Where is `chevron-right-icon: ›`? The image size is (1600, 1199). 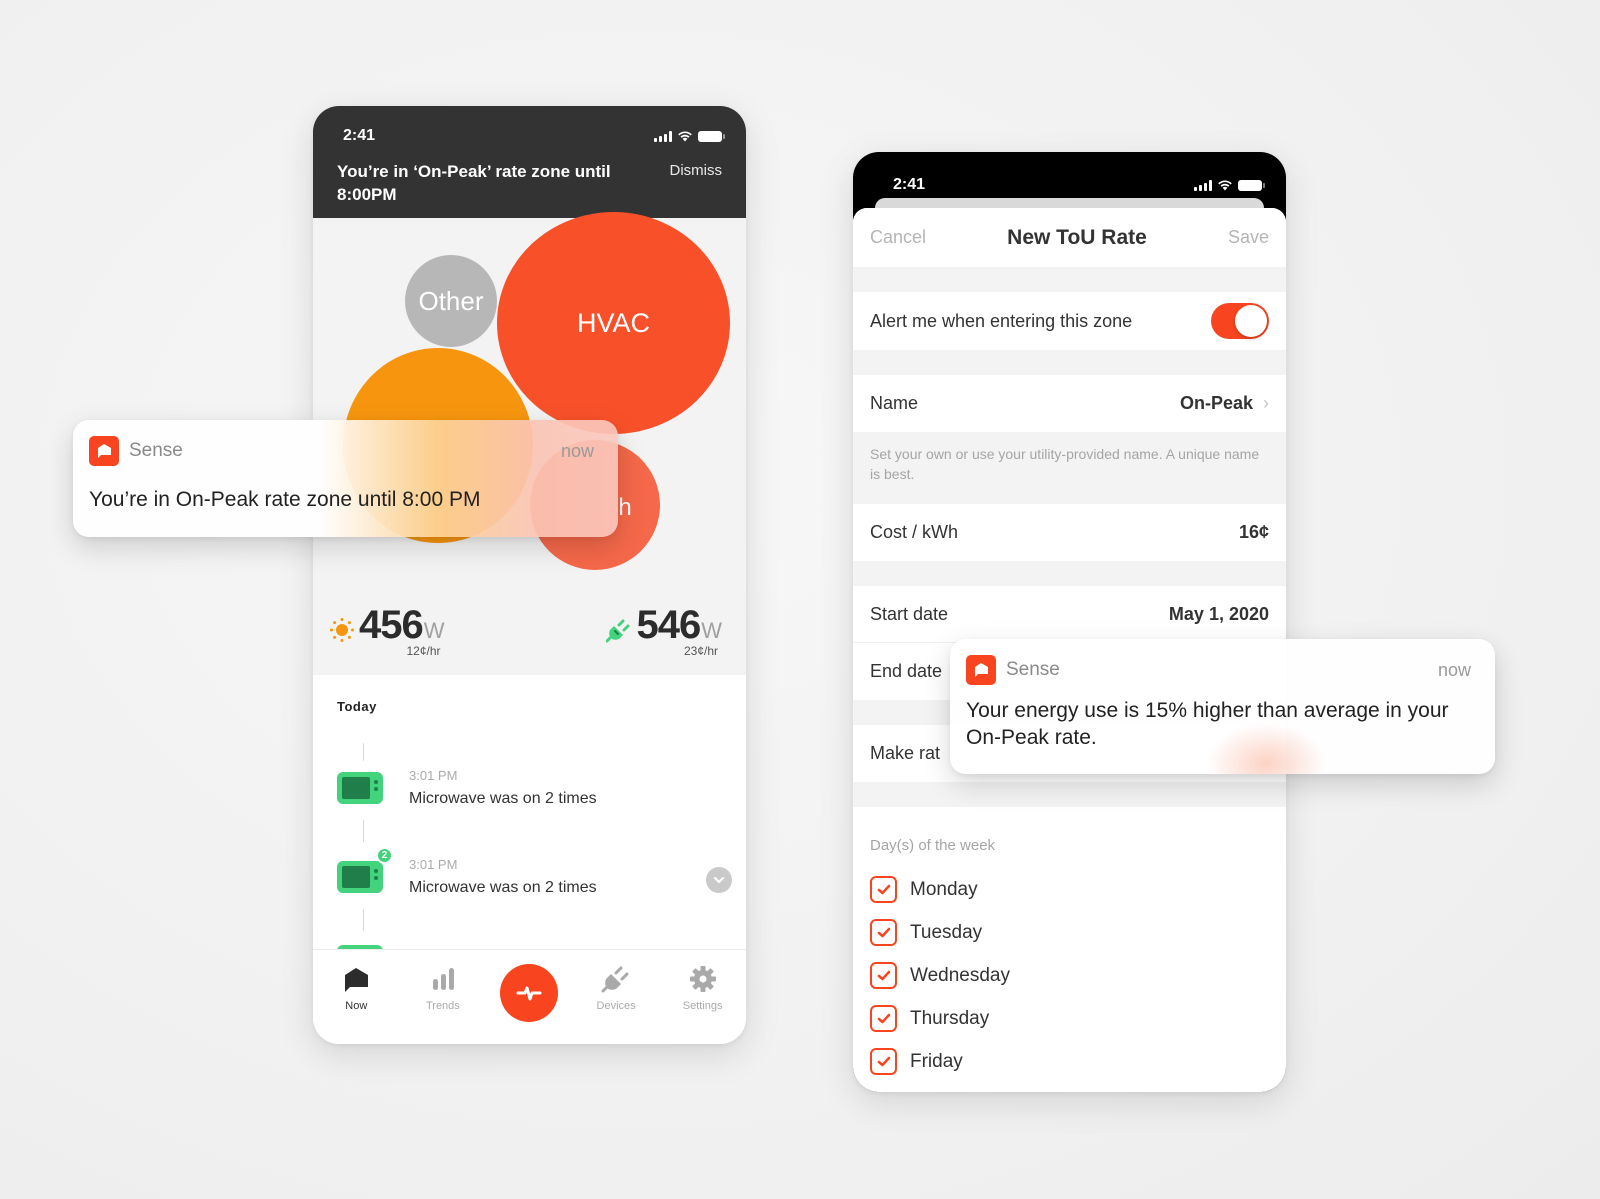
chevron-right-icon: › is located at coordinates (1266, 403).